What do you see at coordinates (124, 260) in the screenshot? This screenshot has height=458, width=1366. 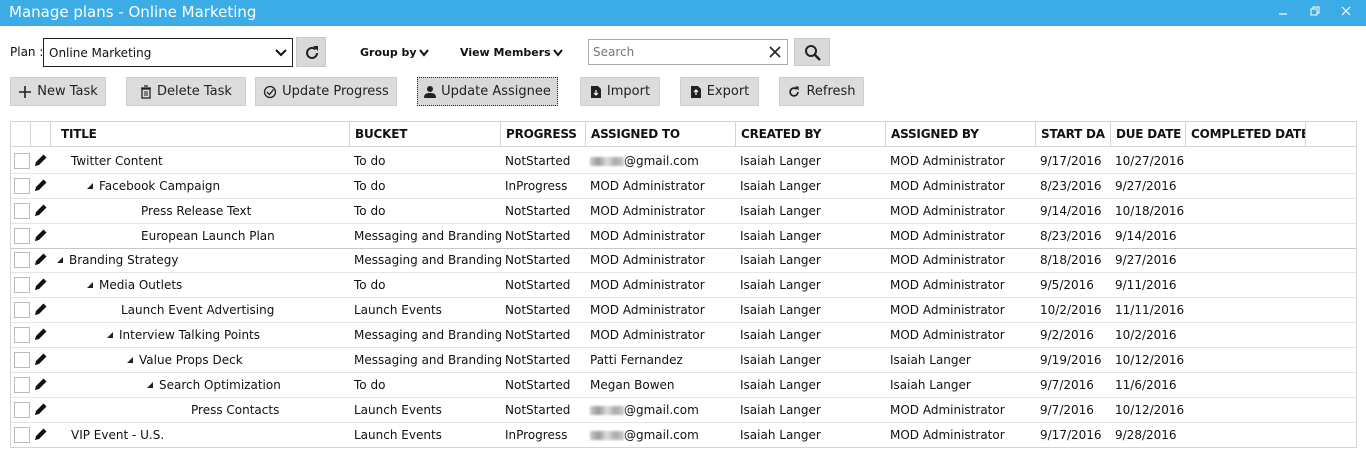 I see `cell-text: Branding Strategy` at bounding box center [124, 260].